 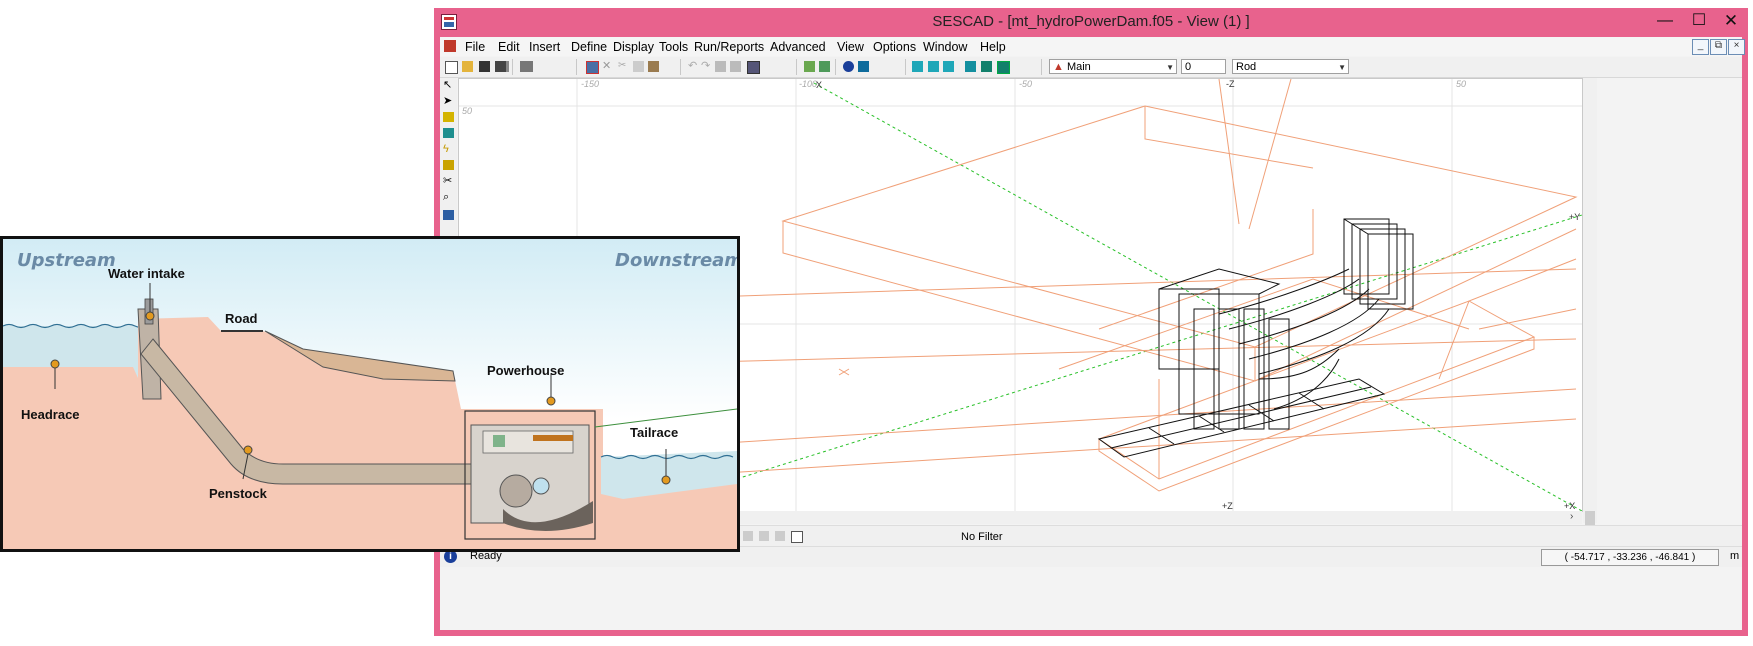 What do you see at coordinates (1003, 67) in the screenshot?
I see `wireframe-icon` at bounding box center [1003, 67].